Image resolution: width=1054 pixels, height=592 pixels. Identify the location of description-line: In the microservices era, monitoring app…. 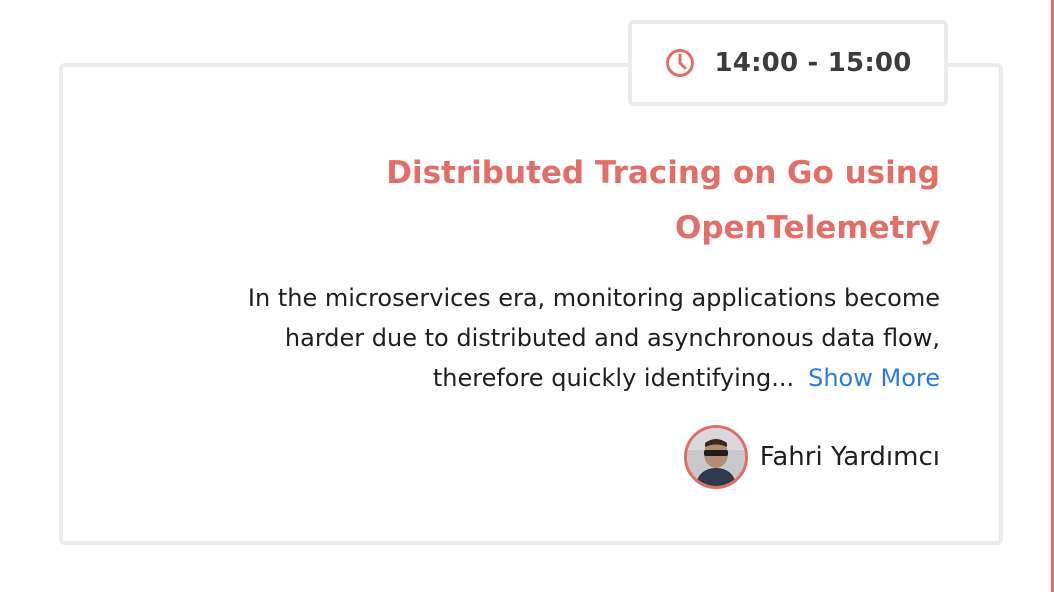
(593, 298).